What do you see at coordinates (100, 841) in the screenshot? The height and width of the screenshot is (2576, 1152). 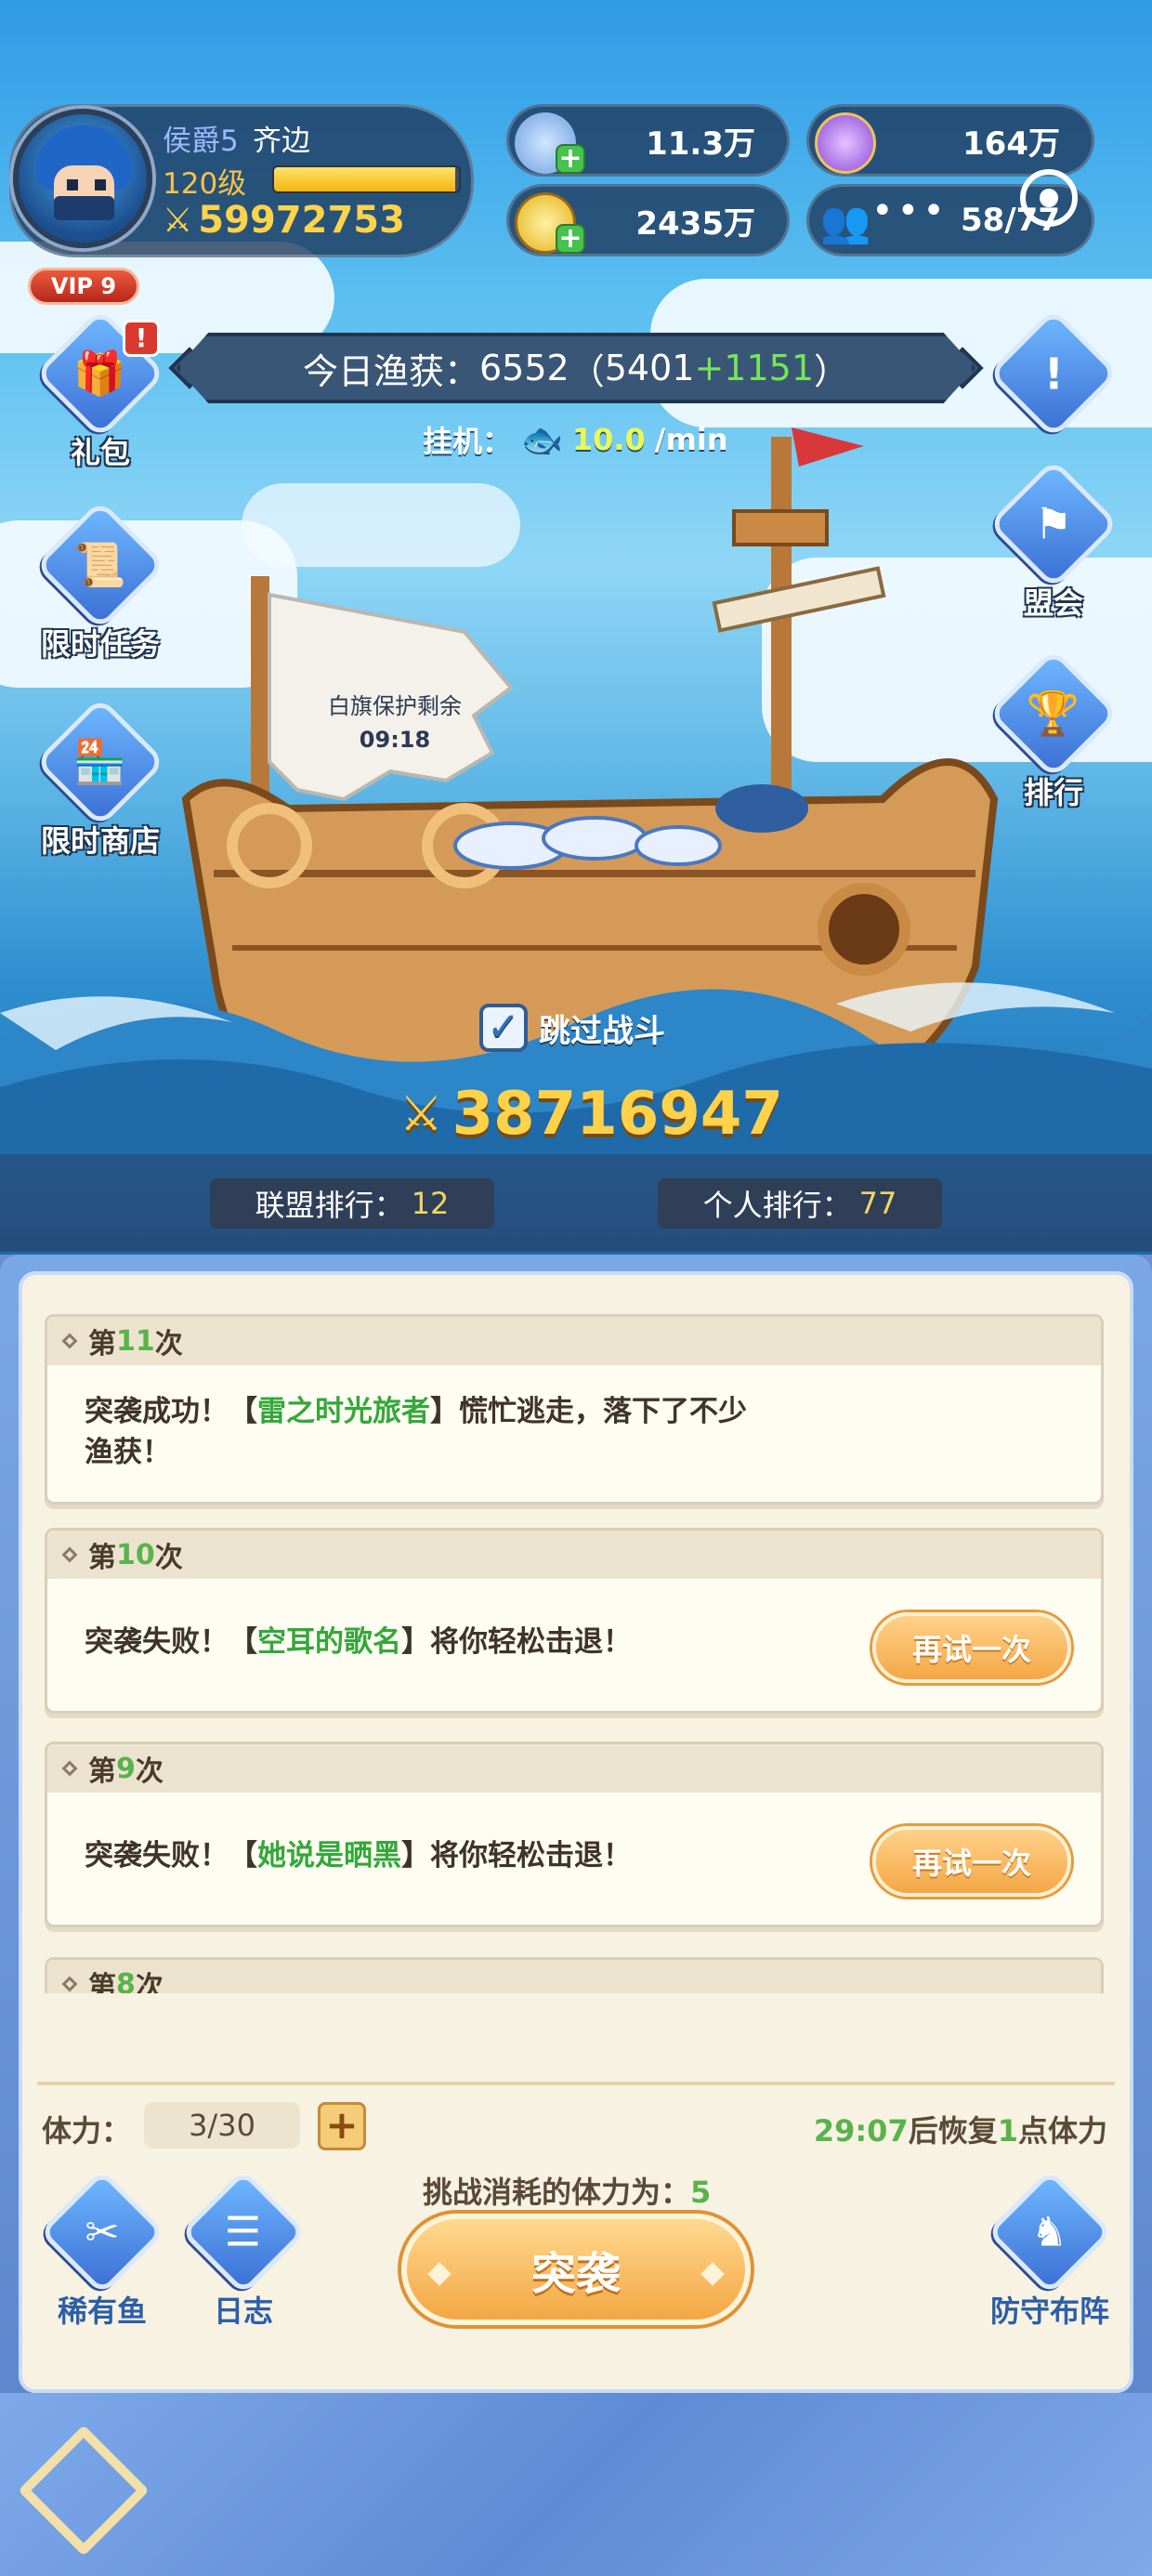 I see `limited-shop-label: 限时商店` at bounding box center [100, 841].